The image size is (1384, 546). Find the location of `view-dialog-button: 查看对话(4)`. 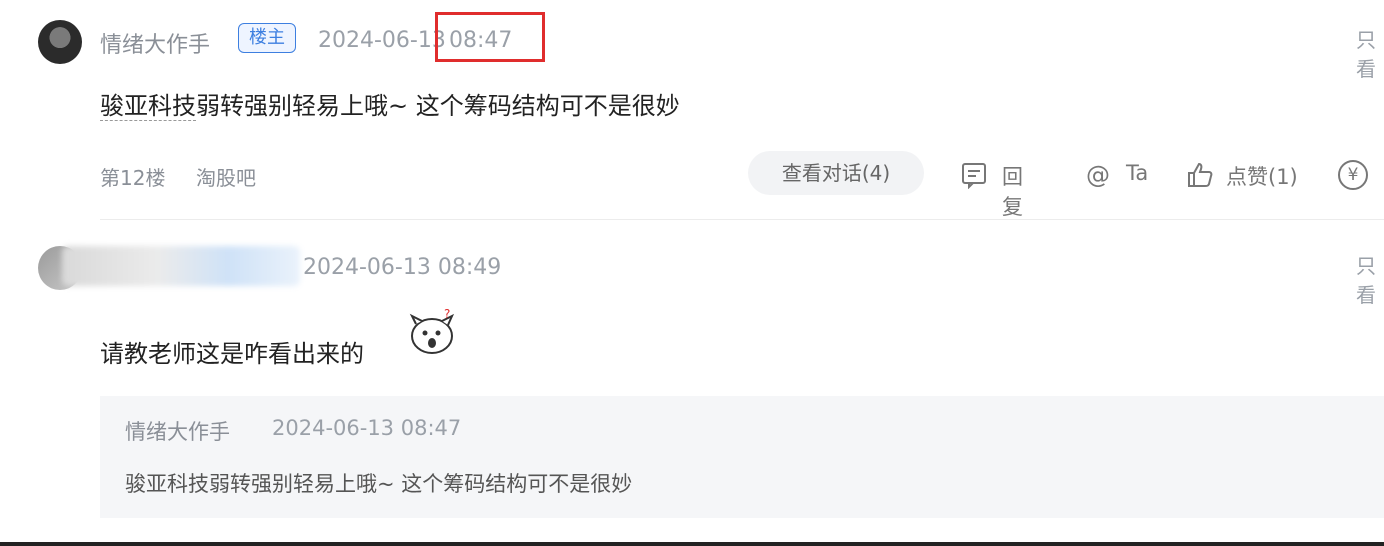

view-dialog-button: 查看对话(4) is located at coordinates (836, 173).